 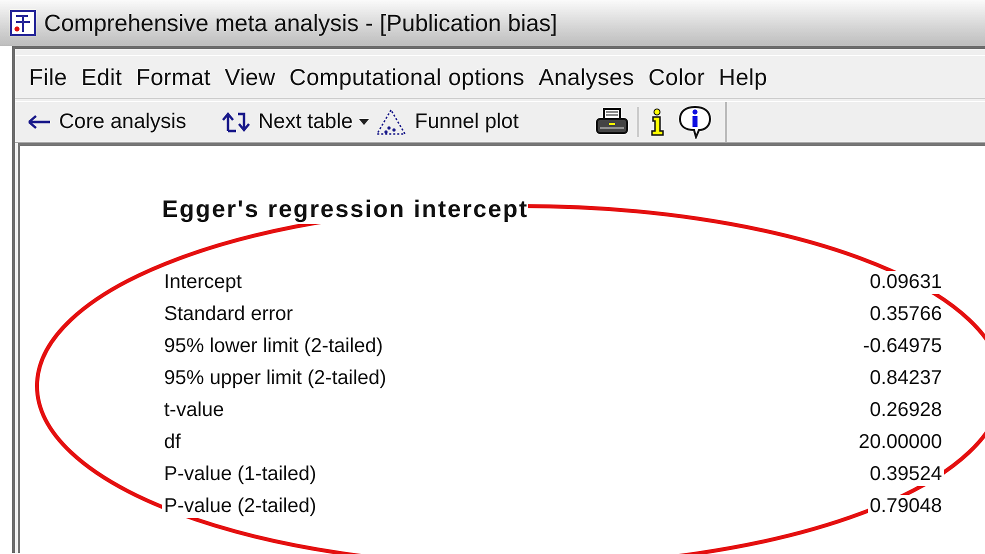 What do you see at coordinates (677, 77) in the screenshot?
I see `menu-item: Color` at bounding box center [677, 77].